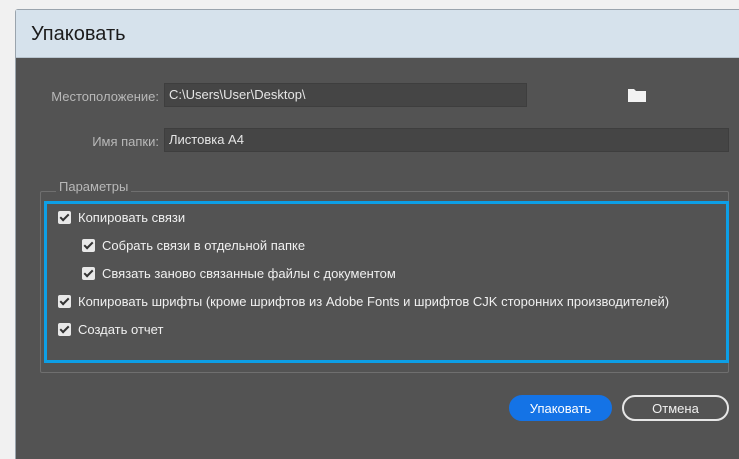  What do you see at coordinates (132, 217) in the screenshot?
I see `checkbox-label: Копировать связи` at bounding box center [132, 217].